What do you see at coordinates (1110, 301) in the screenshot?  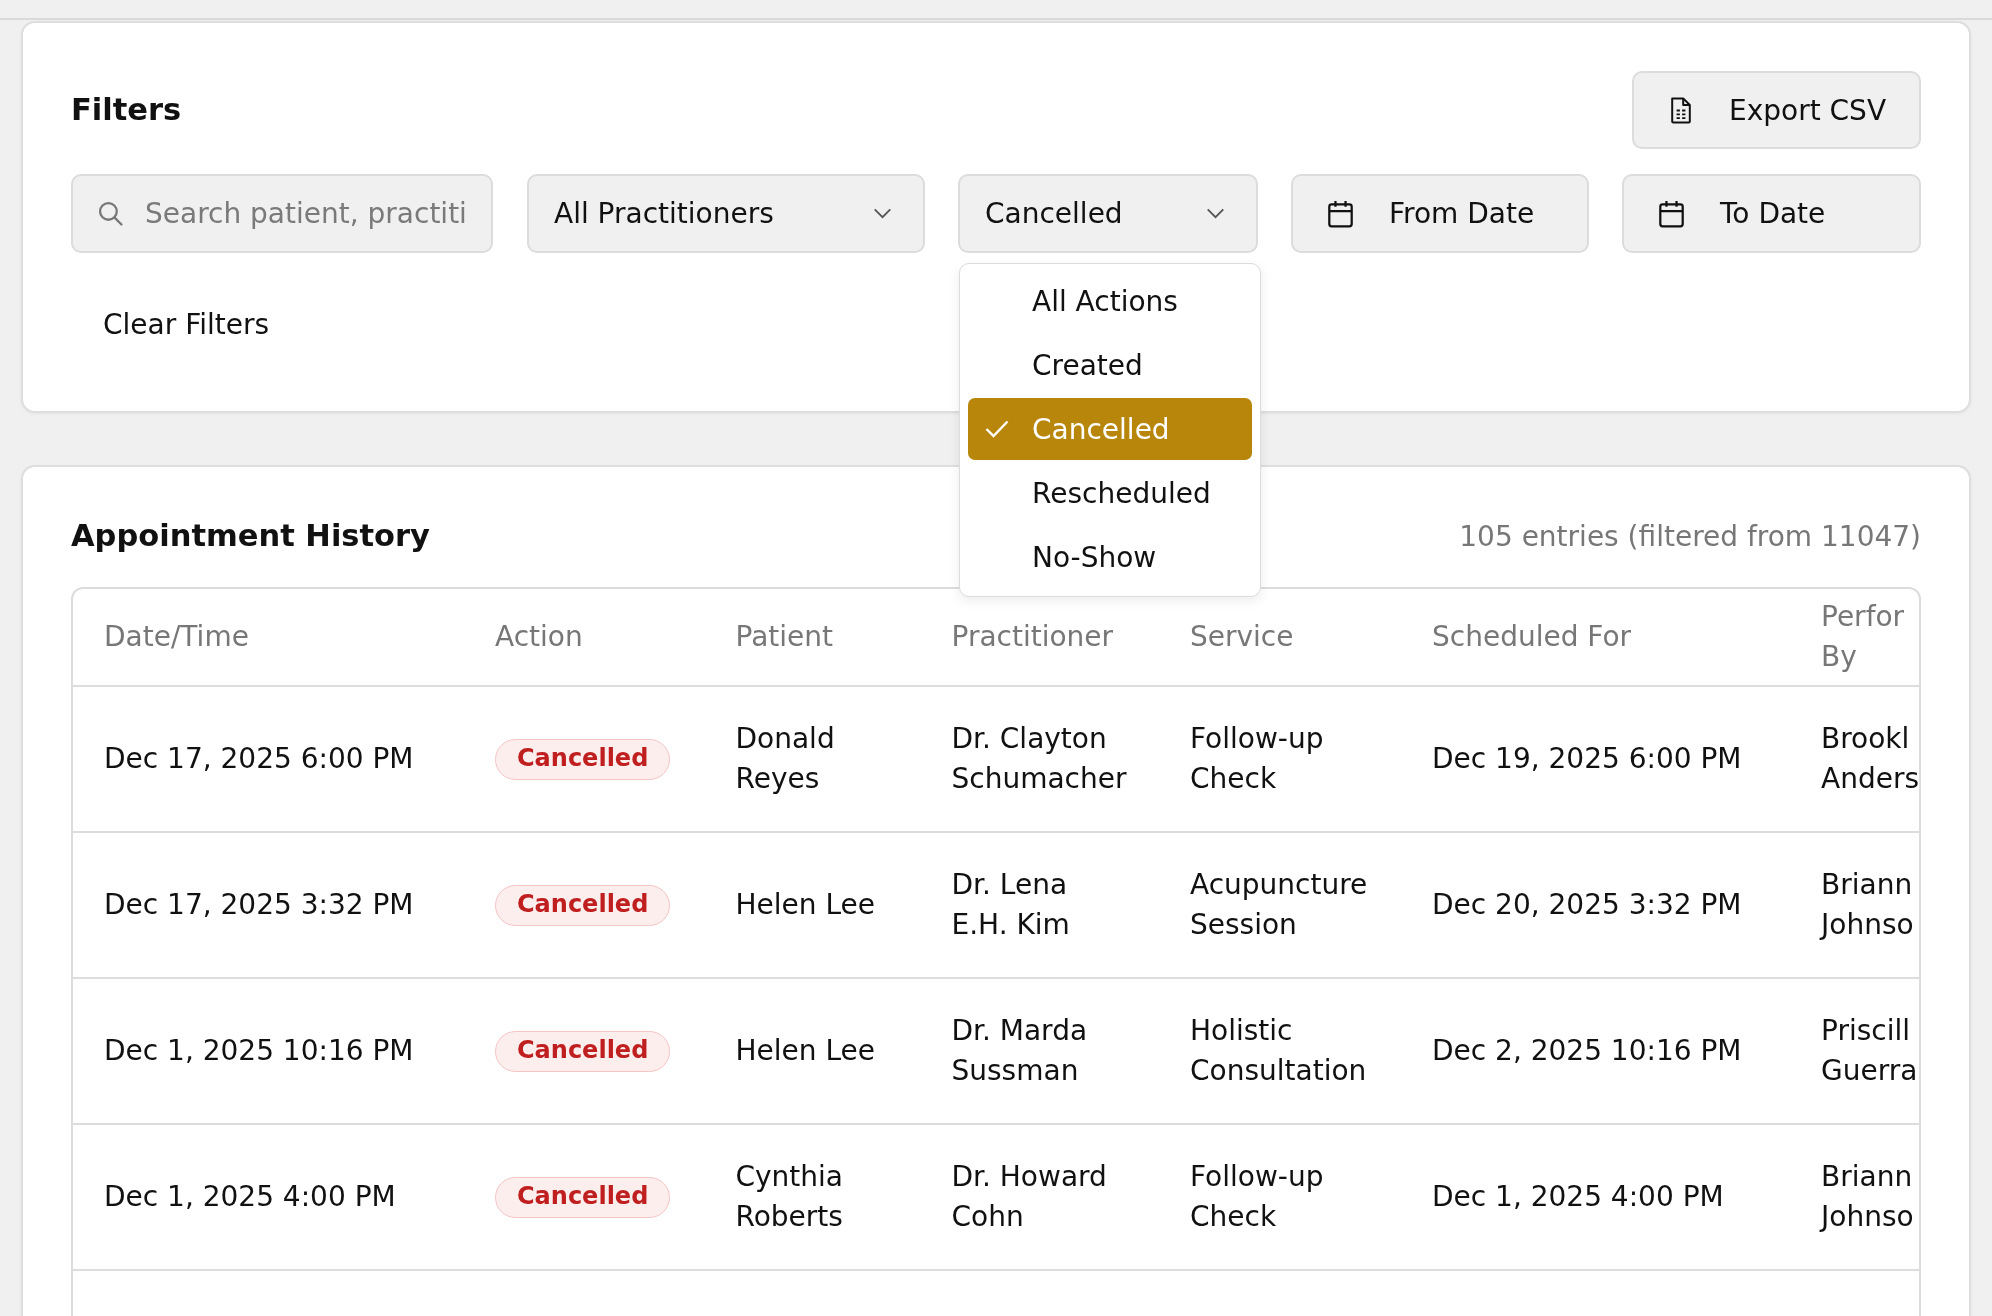 I see `dropdown-option: All Actions` at bounding box center [1110, 301].